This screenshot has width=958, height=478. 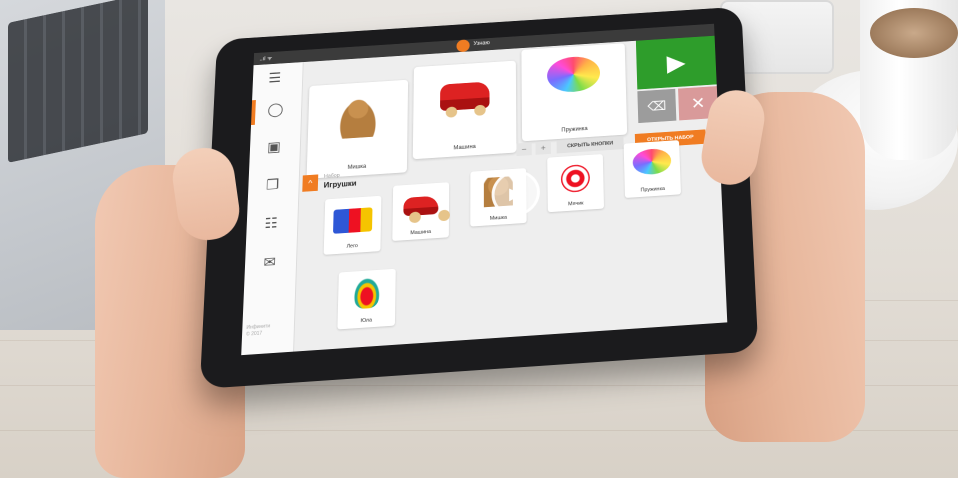 I want to click on collapse-set-button: ^, so click(x=310, y=183).